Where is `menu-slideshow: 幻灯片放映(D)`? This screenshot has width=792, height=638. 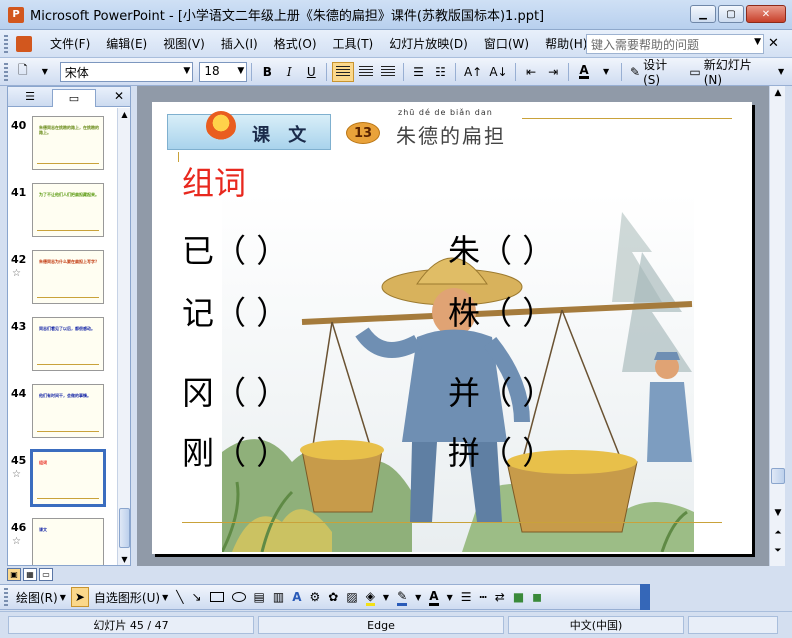
menu-slideshow: 幻灯片放映(D) is located at coordinates (428, 43).